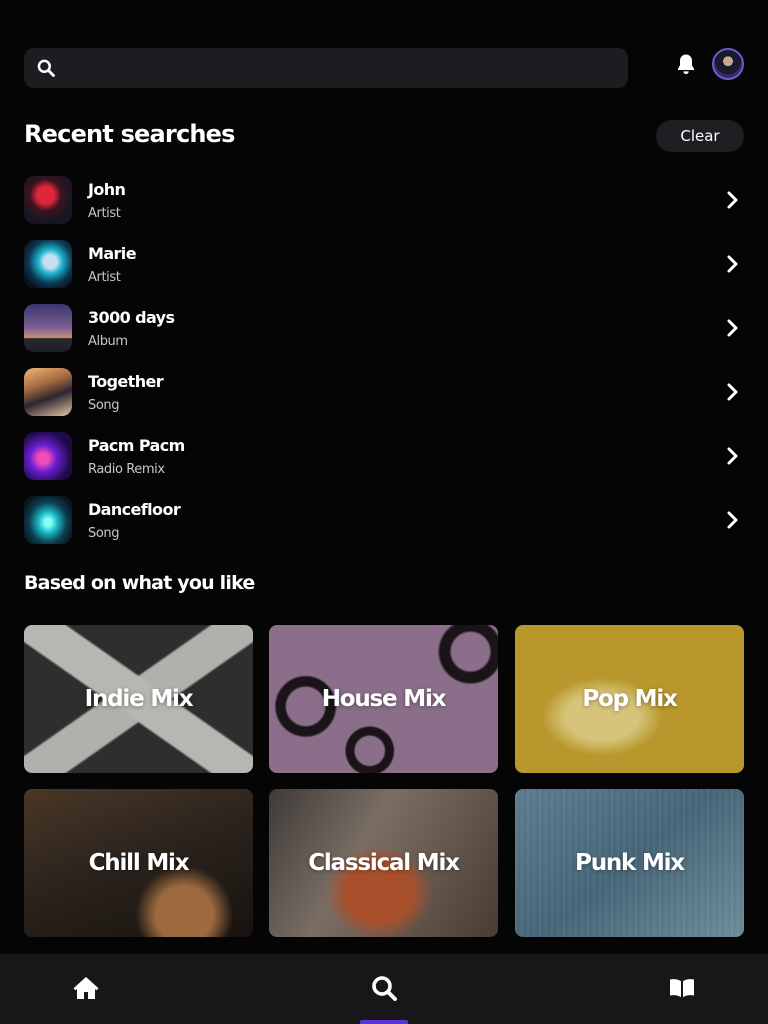 The width and height of the screenshot is (768, 1024). I want to click on mix-label: Pop Mix, so click(630, 699).